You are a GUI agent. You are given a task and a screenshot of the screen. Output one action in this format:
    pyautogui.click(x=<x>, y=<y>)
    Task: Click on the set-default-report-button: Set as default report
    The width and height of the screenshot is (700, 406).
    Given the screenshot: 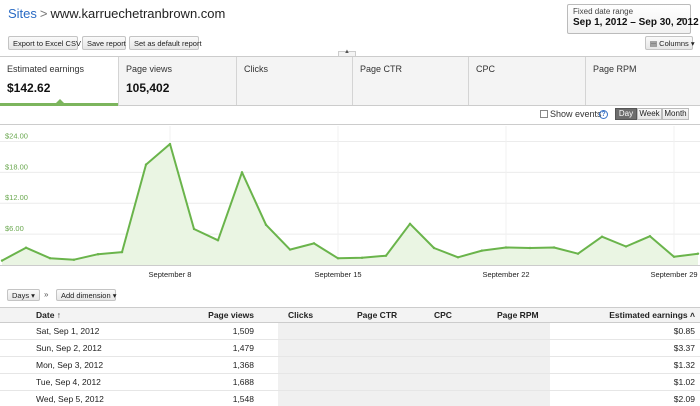 What is the action you would take?
    pyautogui.click(x=165, y=43)
    